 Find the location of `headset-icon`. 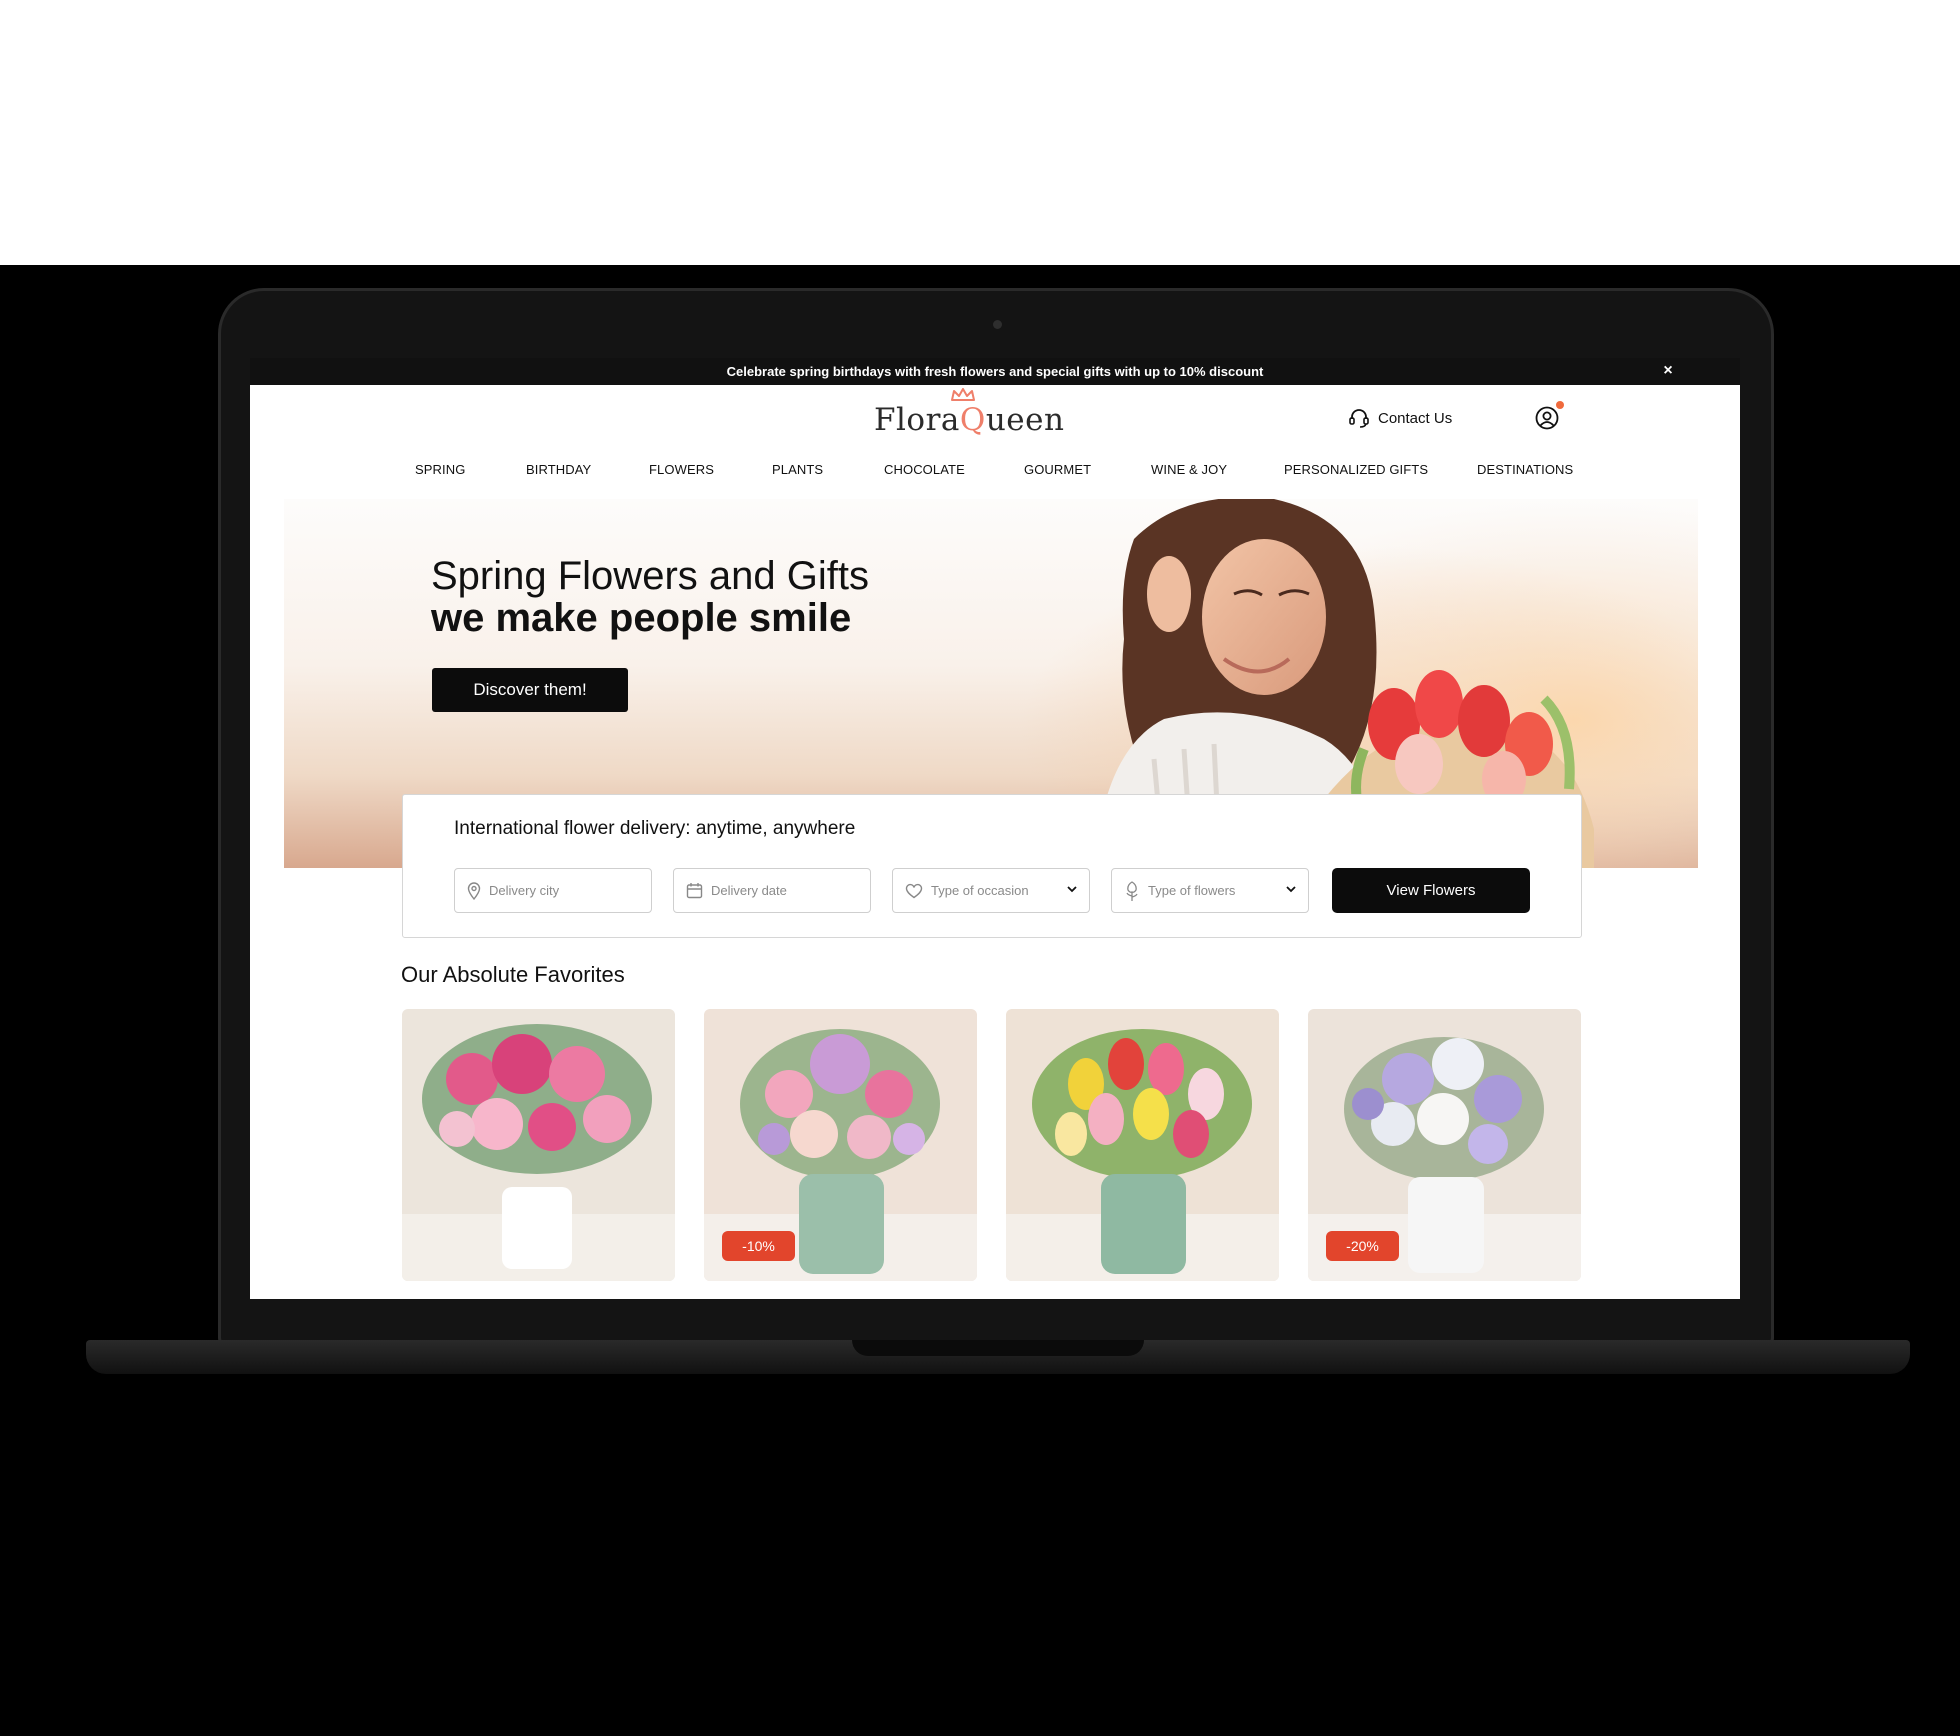

headset-icon is located at coordinates (1359, 418).